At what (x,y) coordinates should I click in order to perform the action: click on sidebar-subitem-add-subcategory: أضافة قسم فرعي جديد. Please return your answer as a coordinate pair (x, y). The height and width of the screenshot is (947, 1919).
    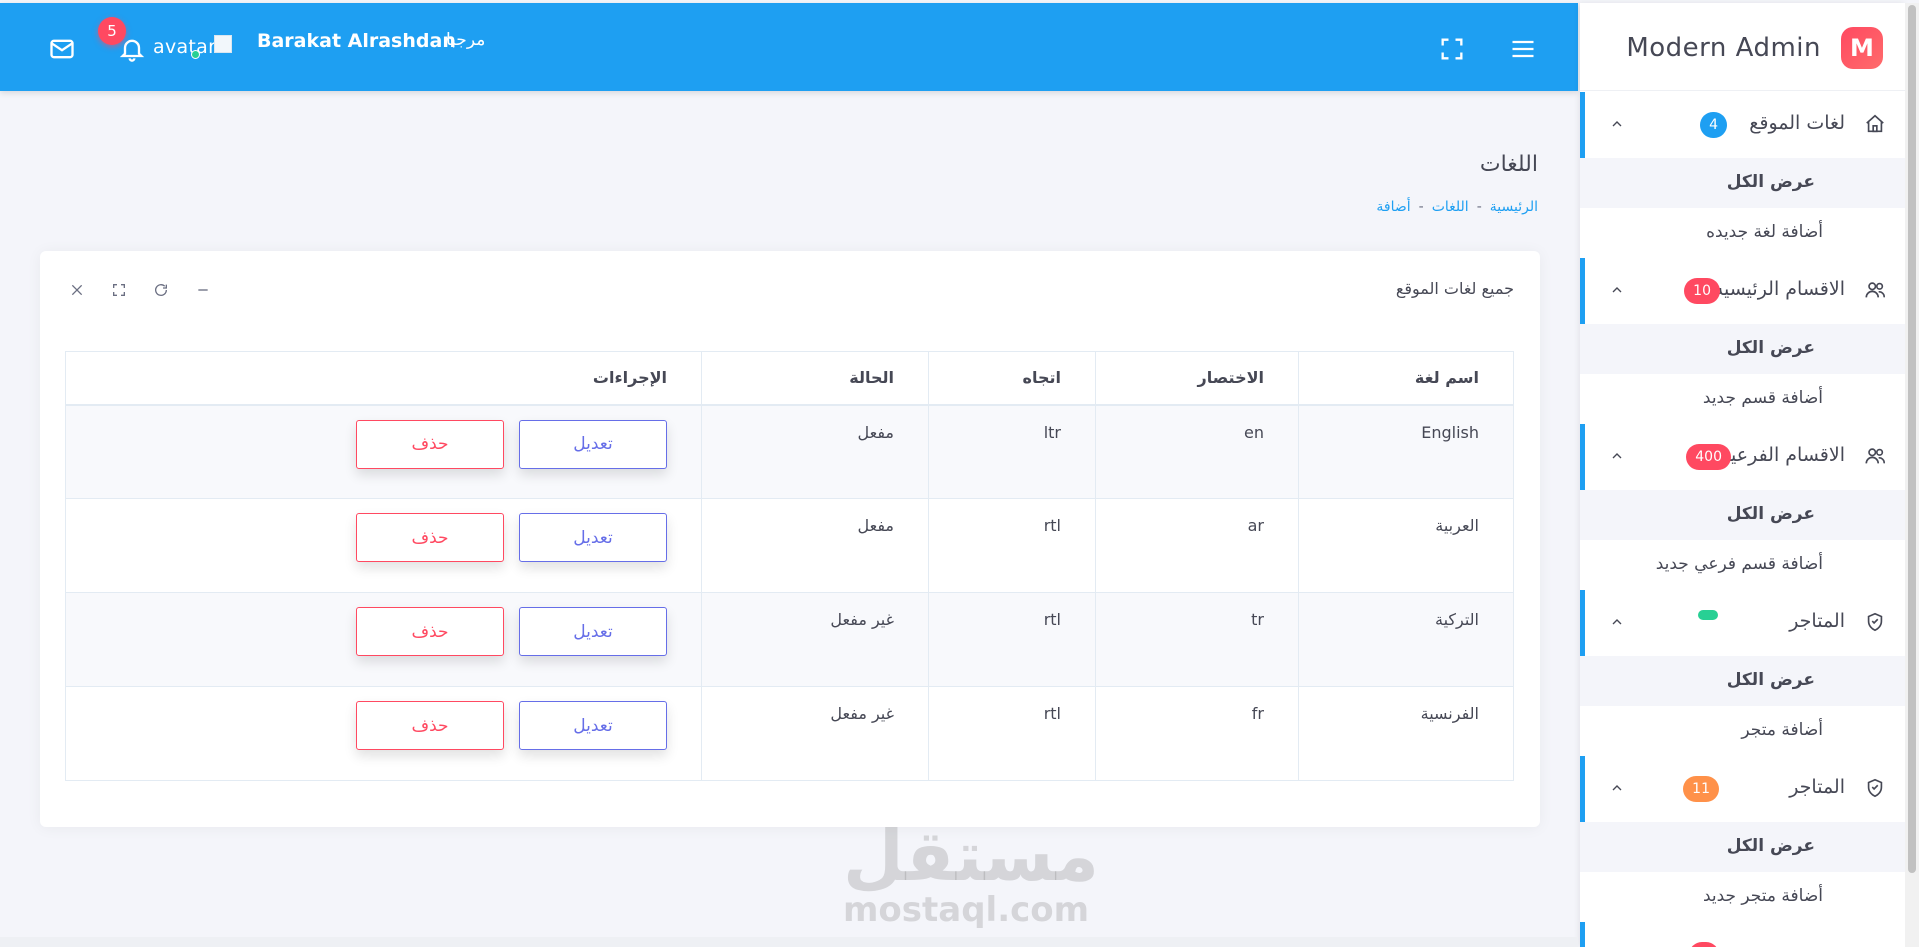
    Looking at the image, I should click on (1742, 565).